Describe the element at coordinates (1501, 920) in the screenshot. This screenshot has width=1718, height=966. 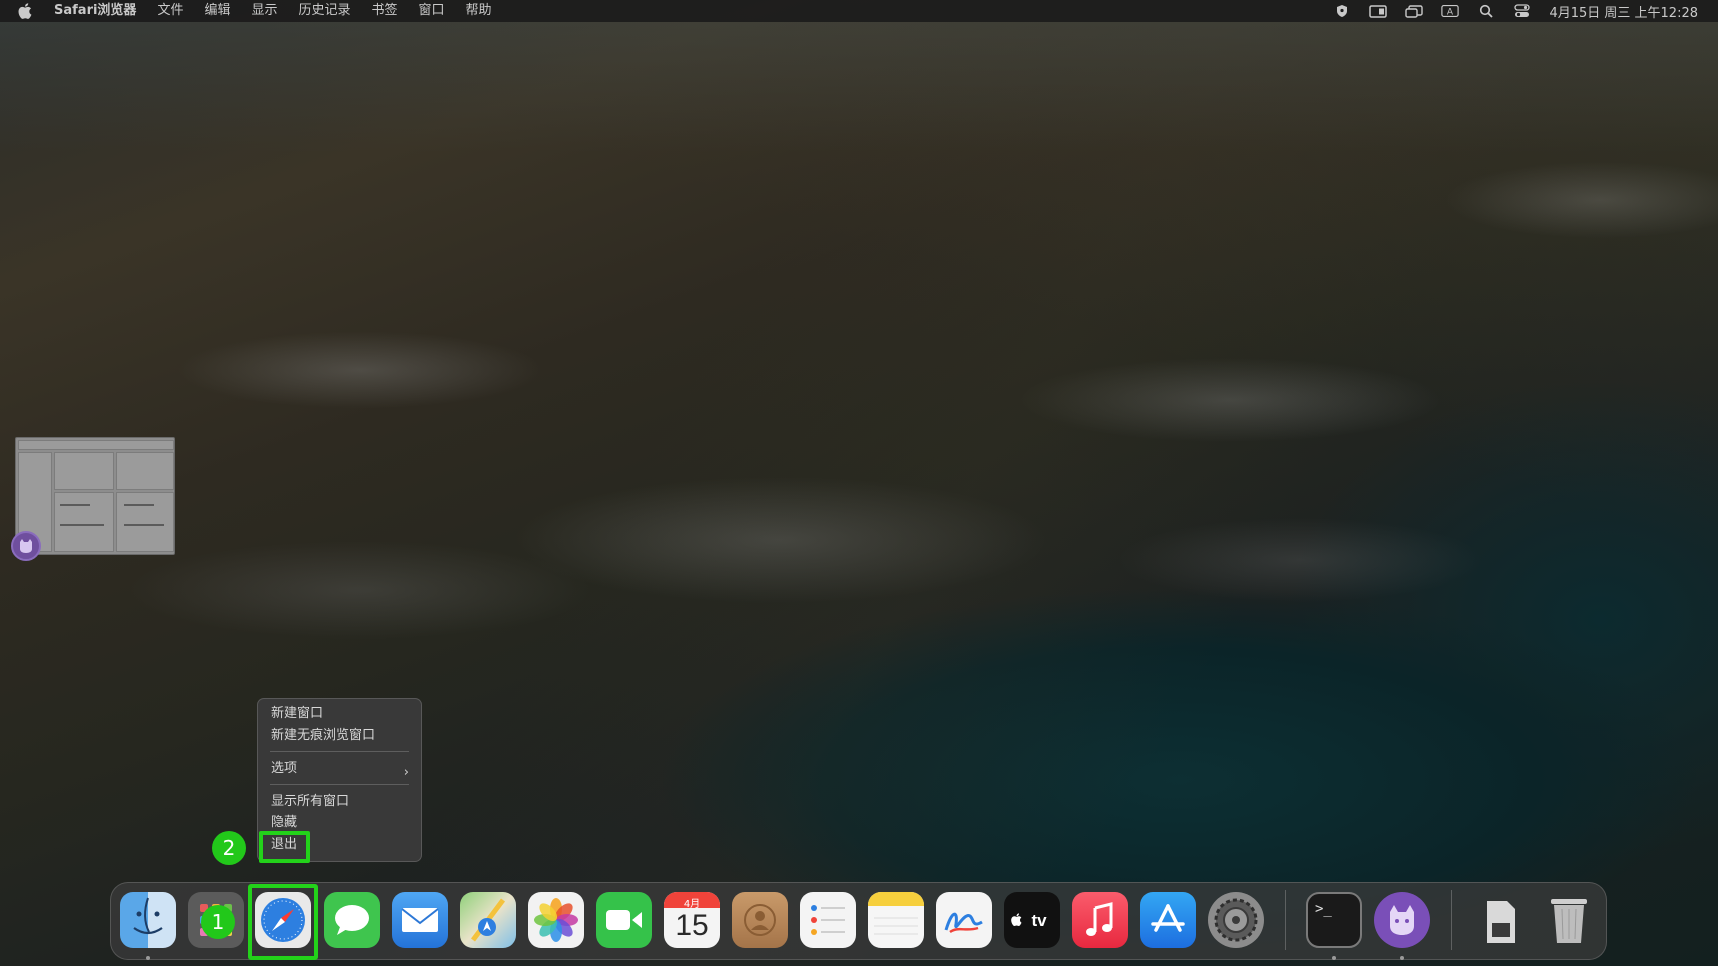
I see `downloads-stack-icon` at that location.